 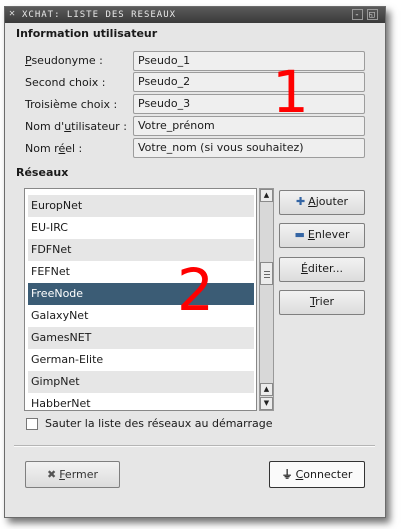 I want to click on third-choice-label: Troisième choix :, so click(x=71, y=104).